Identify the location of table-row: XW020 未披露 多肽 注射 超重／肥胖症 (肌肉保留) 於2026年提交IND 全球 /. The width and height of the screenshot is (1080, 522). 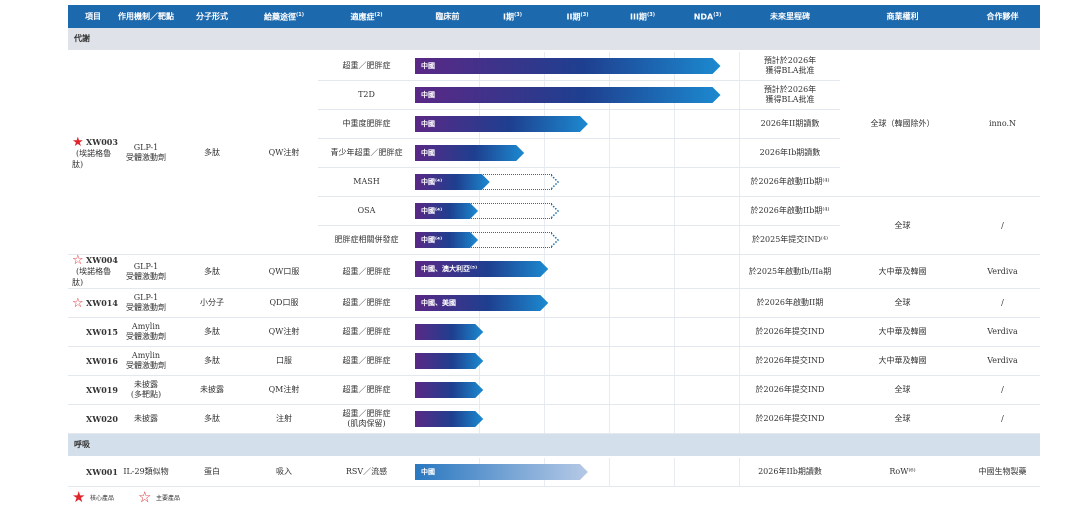
(554, 419).